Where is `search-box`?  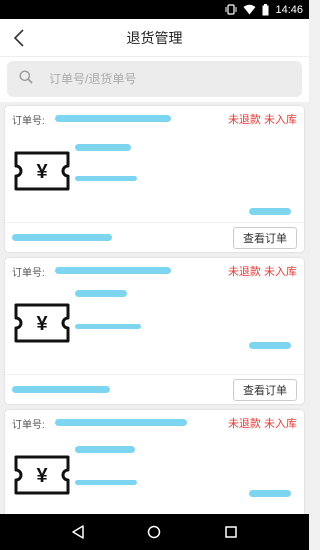 search-box is located at coordinates (154, 79).